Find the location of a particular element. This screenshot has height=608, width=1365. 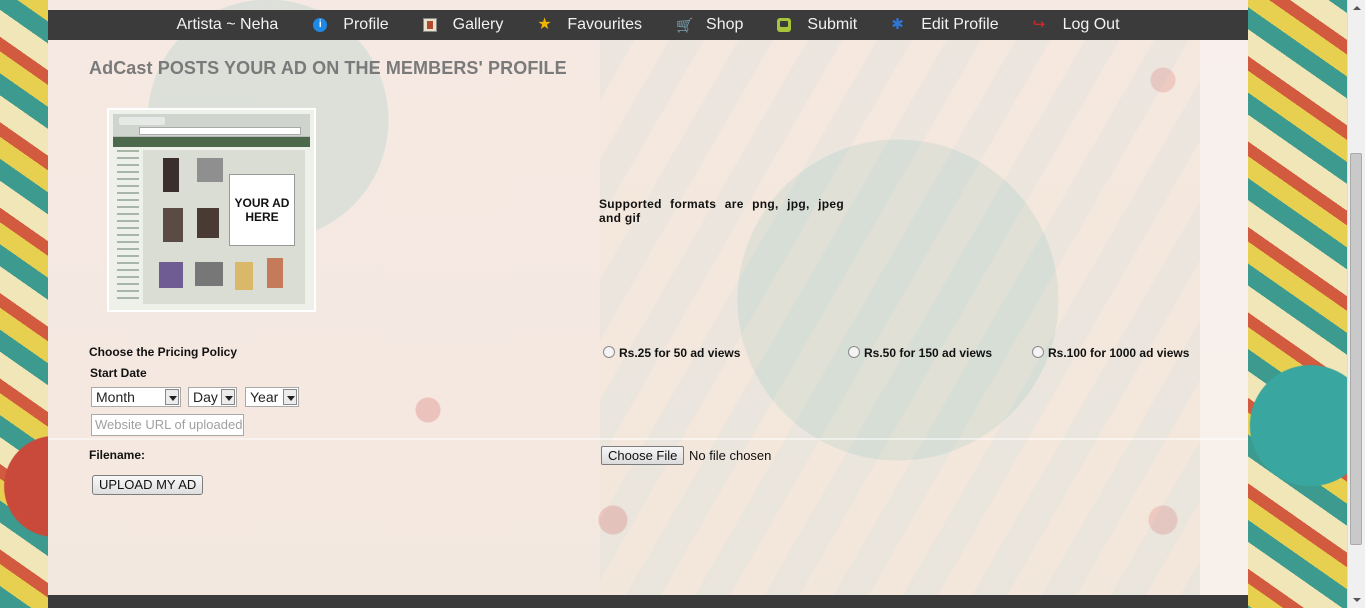

month-select: Month is located at coordinates (136, 397).